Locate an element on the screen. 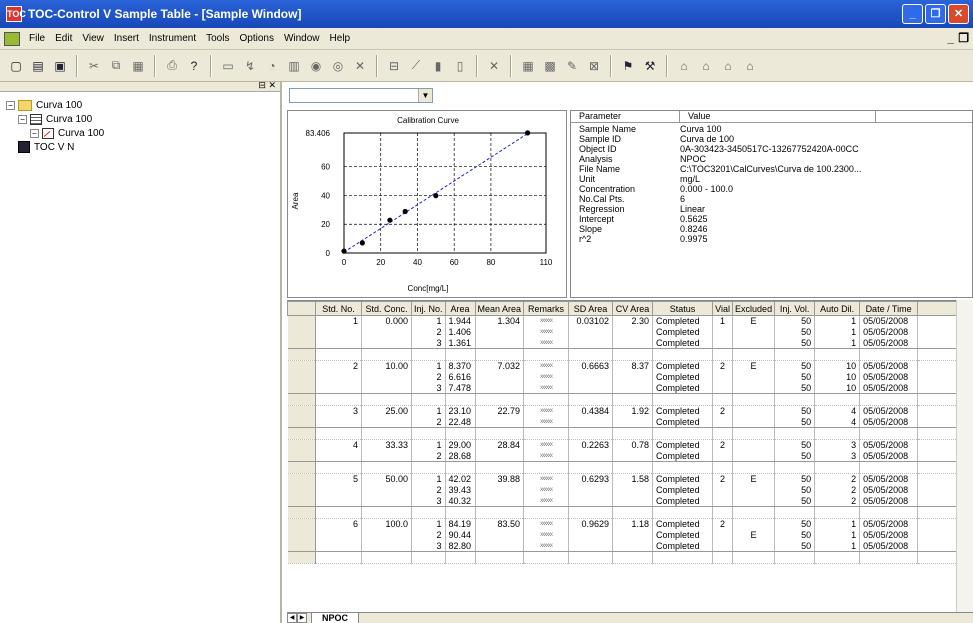  mean-area-cell: 28.84 is located at coordinates (499, 445).